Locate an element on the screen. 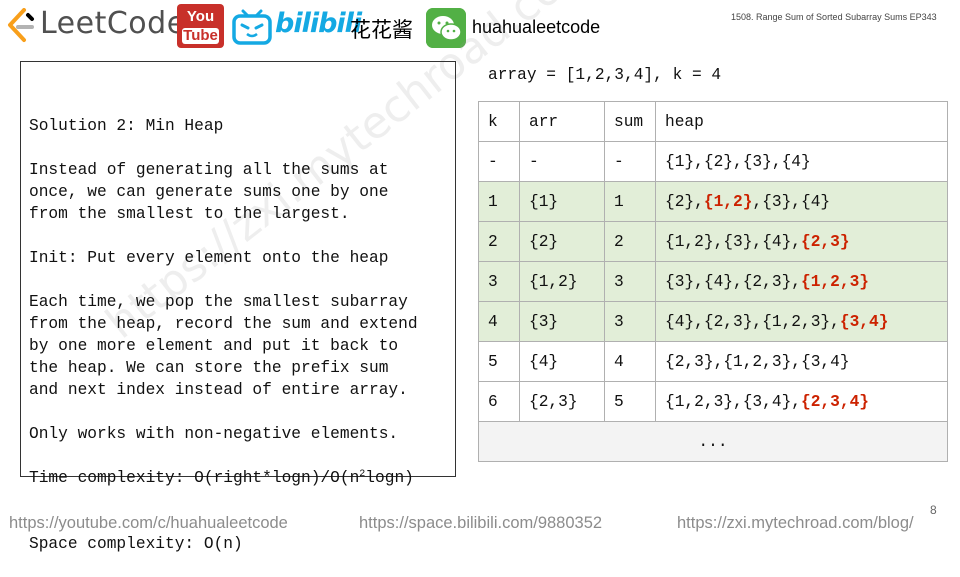 The height and width of the screenshot is (577, 960). table-row: 1 {1} 1 {2},{1,2},{3},{4} is located at coordinates (713, 201).